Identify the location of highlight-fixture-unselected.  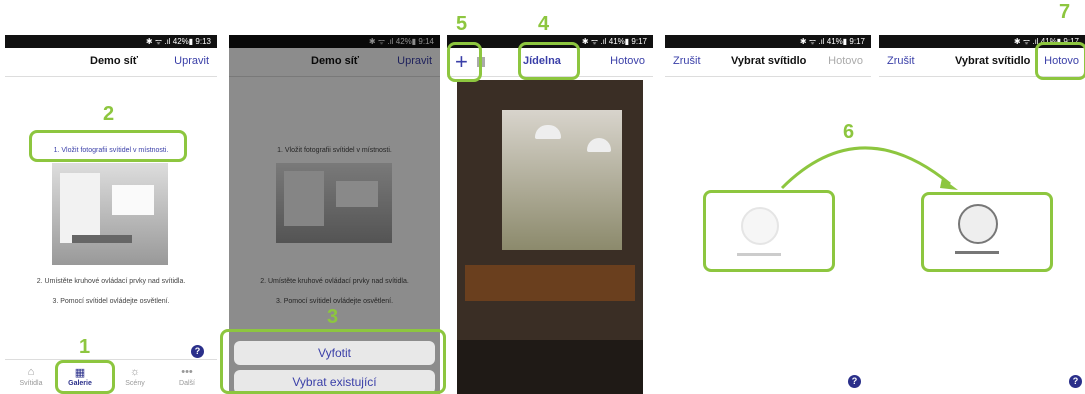
(769, 231).